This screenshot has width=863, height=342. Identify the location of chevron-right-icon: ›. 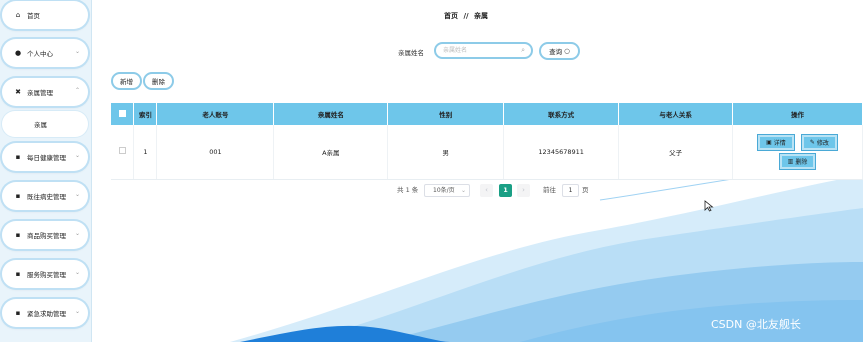
(523, 190).